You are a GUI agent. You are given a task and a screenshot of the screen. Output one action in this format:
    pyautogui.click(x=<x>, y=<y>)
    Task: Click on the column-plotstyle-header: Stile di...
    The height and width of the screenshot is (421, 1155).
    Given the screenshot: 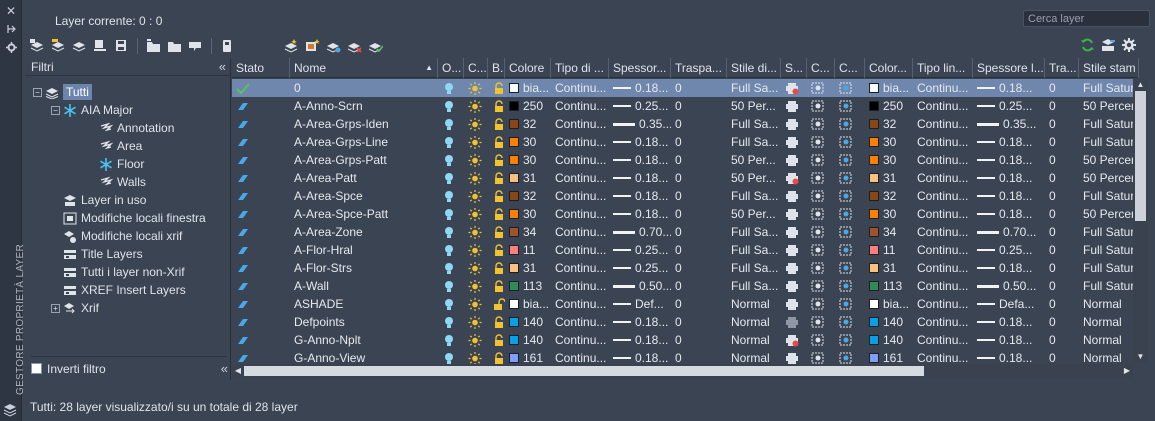 What is the action you would take?
    pyautogui.click(x=754, y=68)
    